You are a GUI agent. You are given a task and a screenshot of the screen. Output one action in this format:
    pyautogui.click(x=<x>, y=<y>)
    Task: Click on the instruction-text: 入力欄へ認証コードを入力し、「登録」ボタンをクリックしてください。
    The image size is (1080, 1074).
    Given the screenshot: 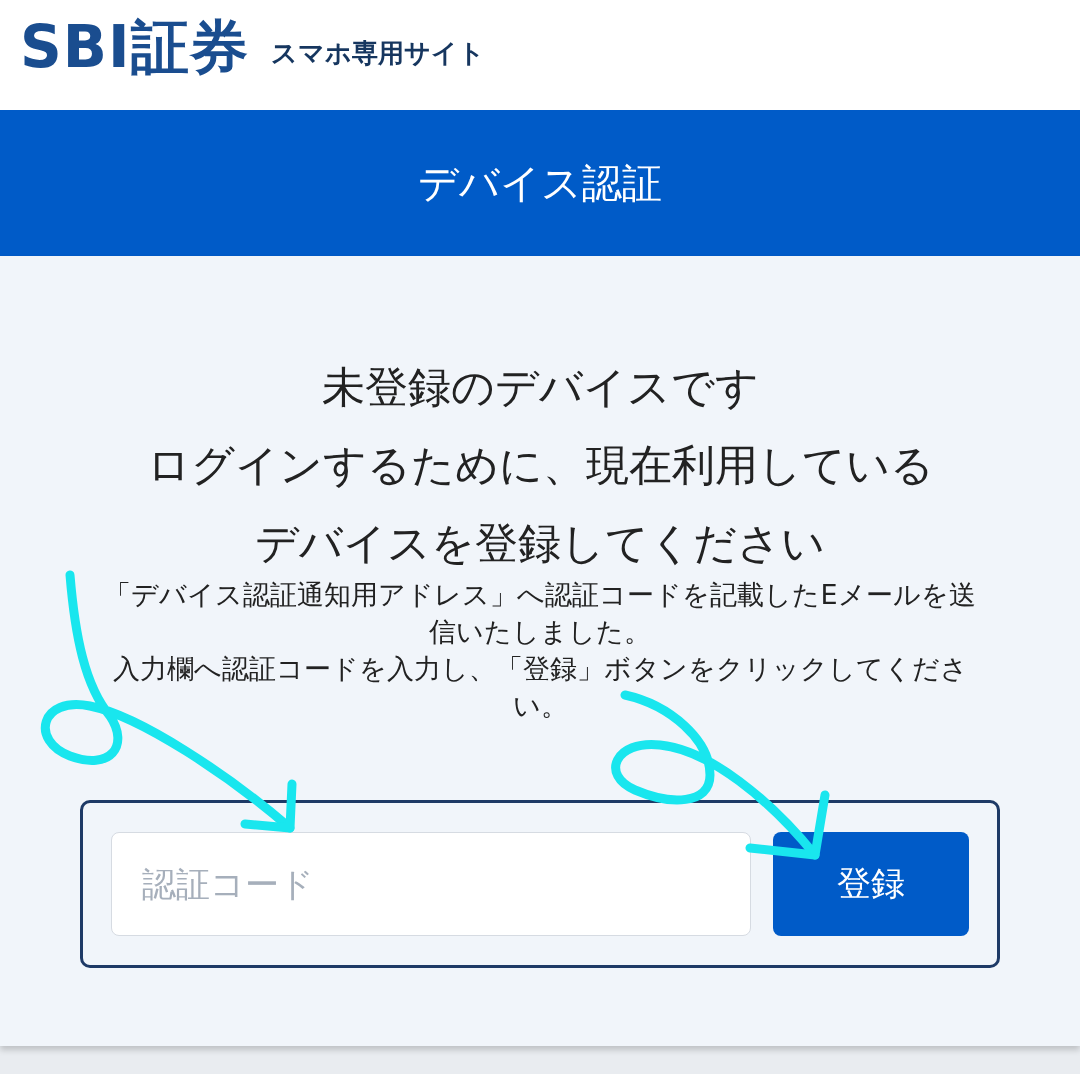 What is the action you would take?
    pyautogui.click(x=540, y=687)
    